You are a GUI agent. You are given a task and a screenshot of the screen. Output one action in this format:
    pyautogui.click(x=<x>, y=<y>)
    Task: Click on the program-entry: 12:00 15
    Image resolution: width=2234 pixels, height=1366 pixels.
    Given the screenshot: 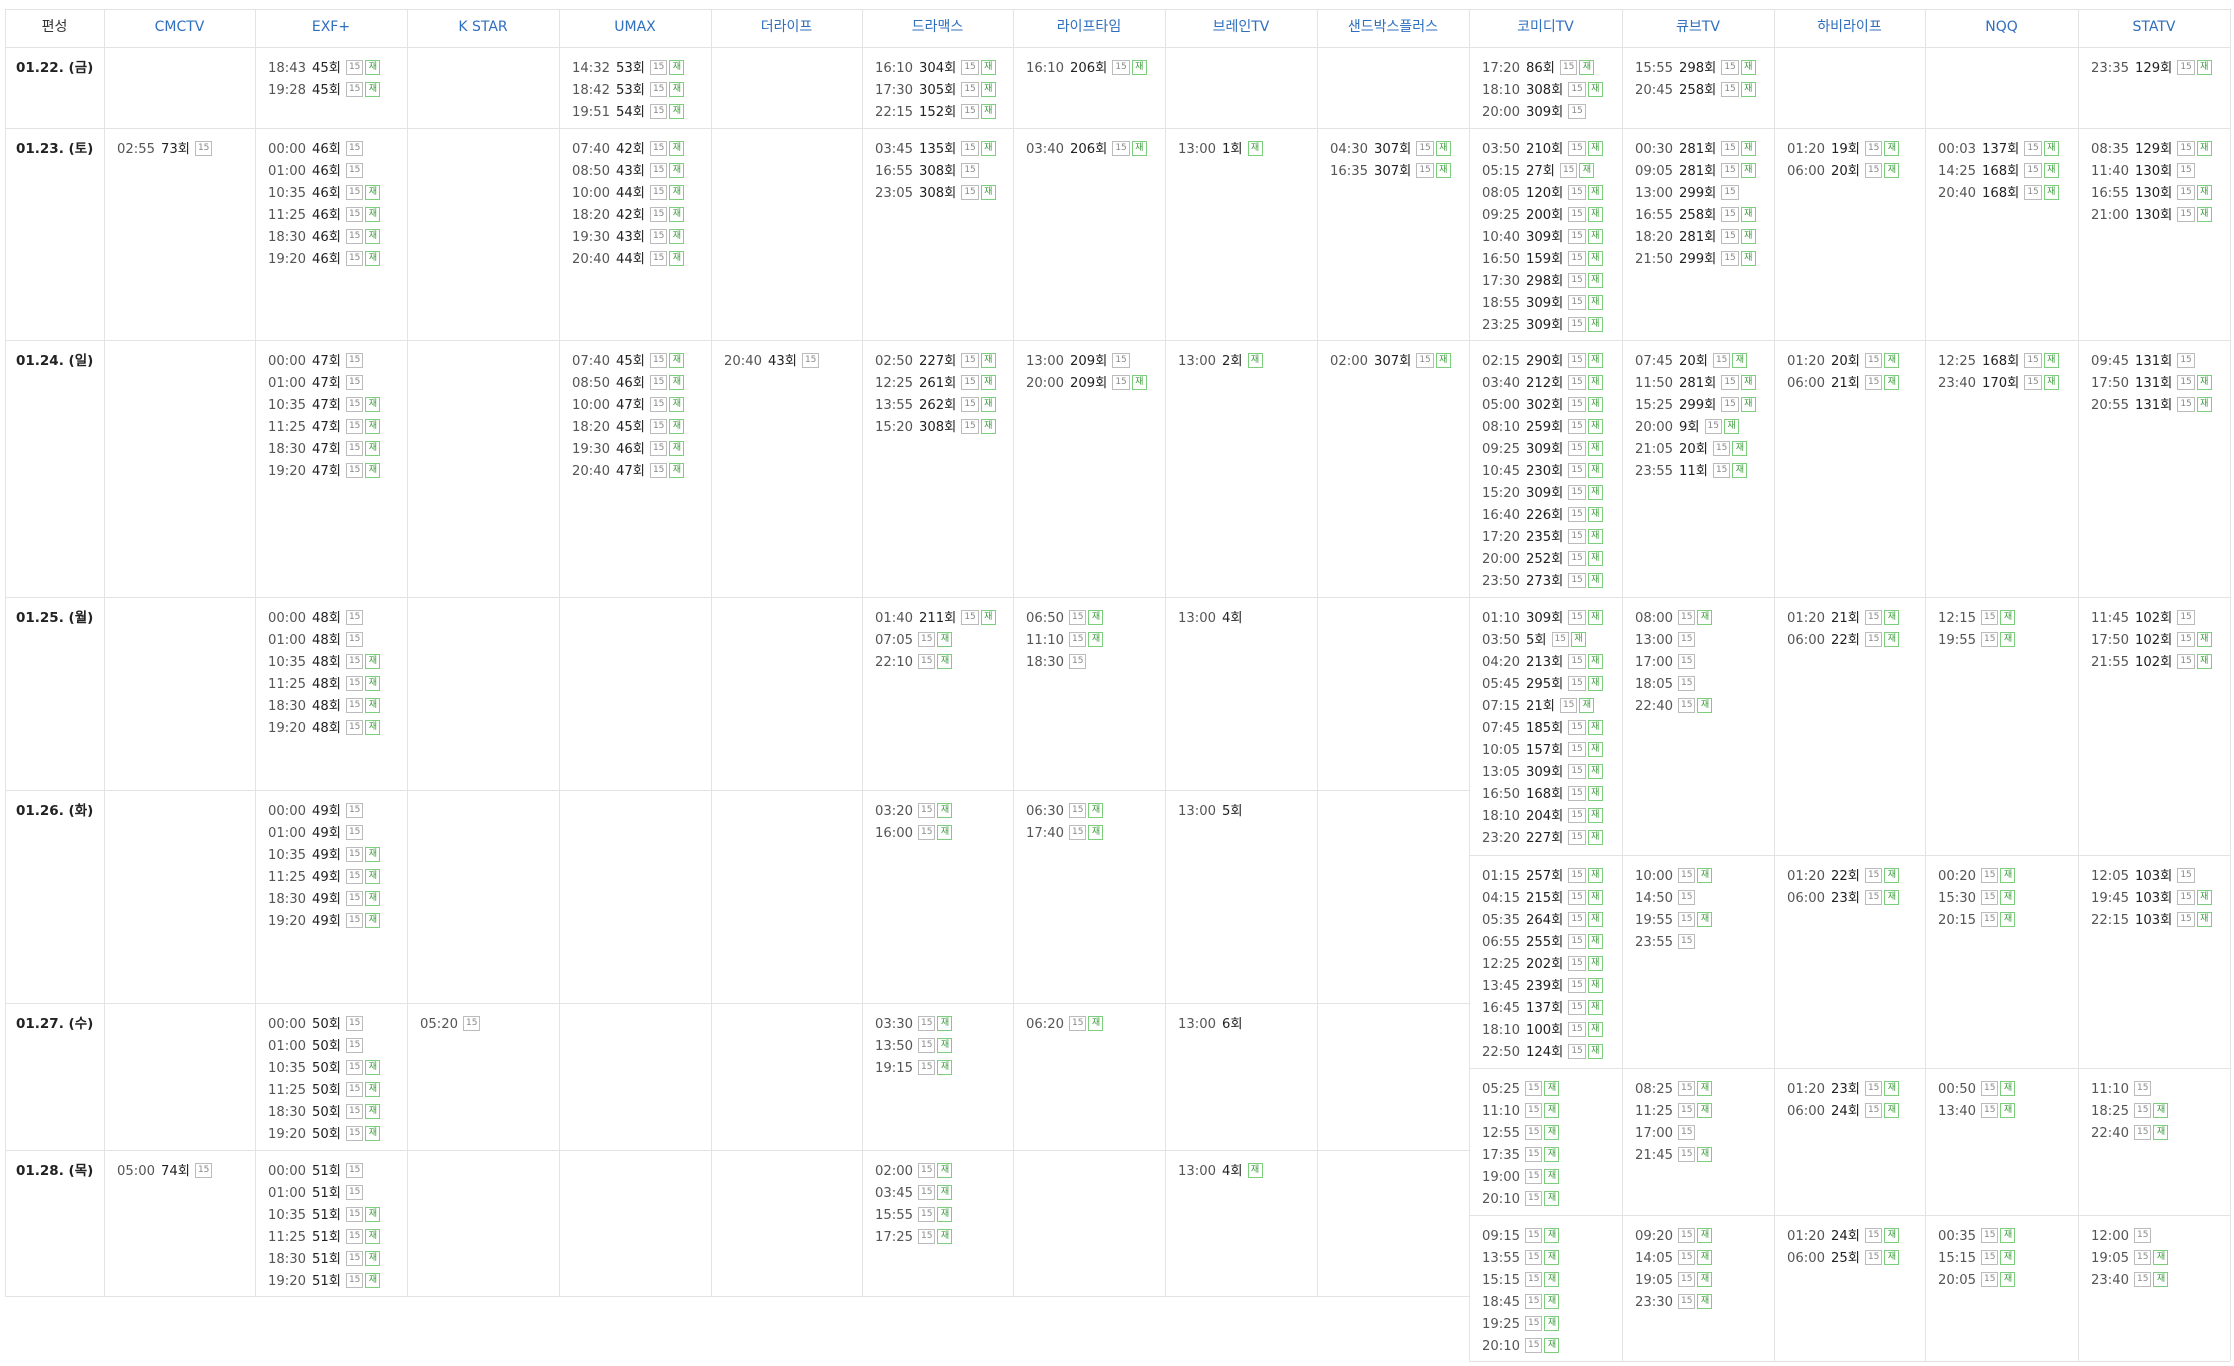 What is the action you would take?
    pyautogui.click(x=2121, y=1237)
    